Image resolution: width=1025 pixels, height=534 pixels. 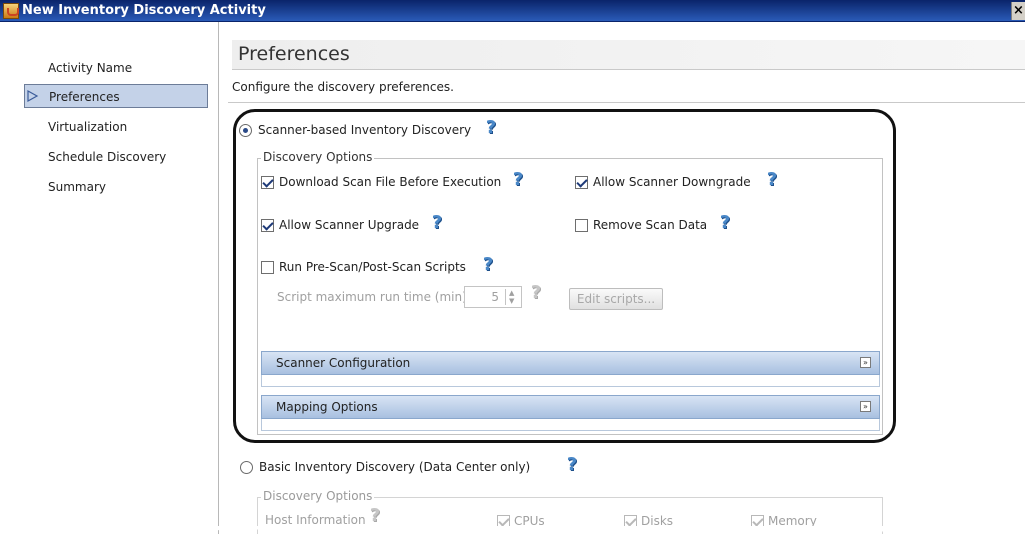 I want to click on script-runtime-label: Script maximum run time (min), so click(x=372, y=297).